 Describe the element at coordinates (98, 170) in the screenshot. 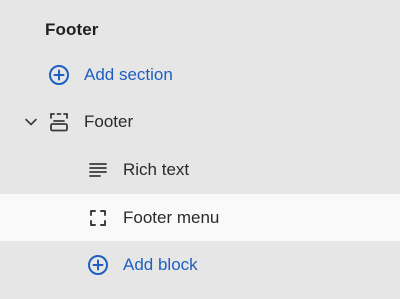

I see `text-lines-icon` at that location.